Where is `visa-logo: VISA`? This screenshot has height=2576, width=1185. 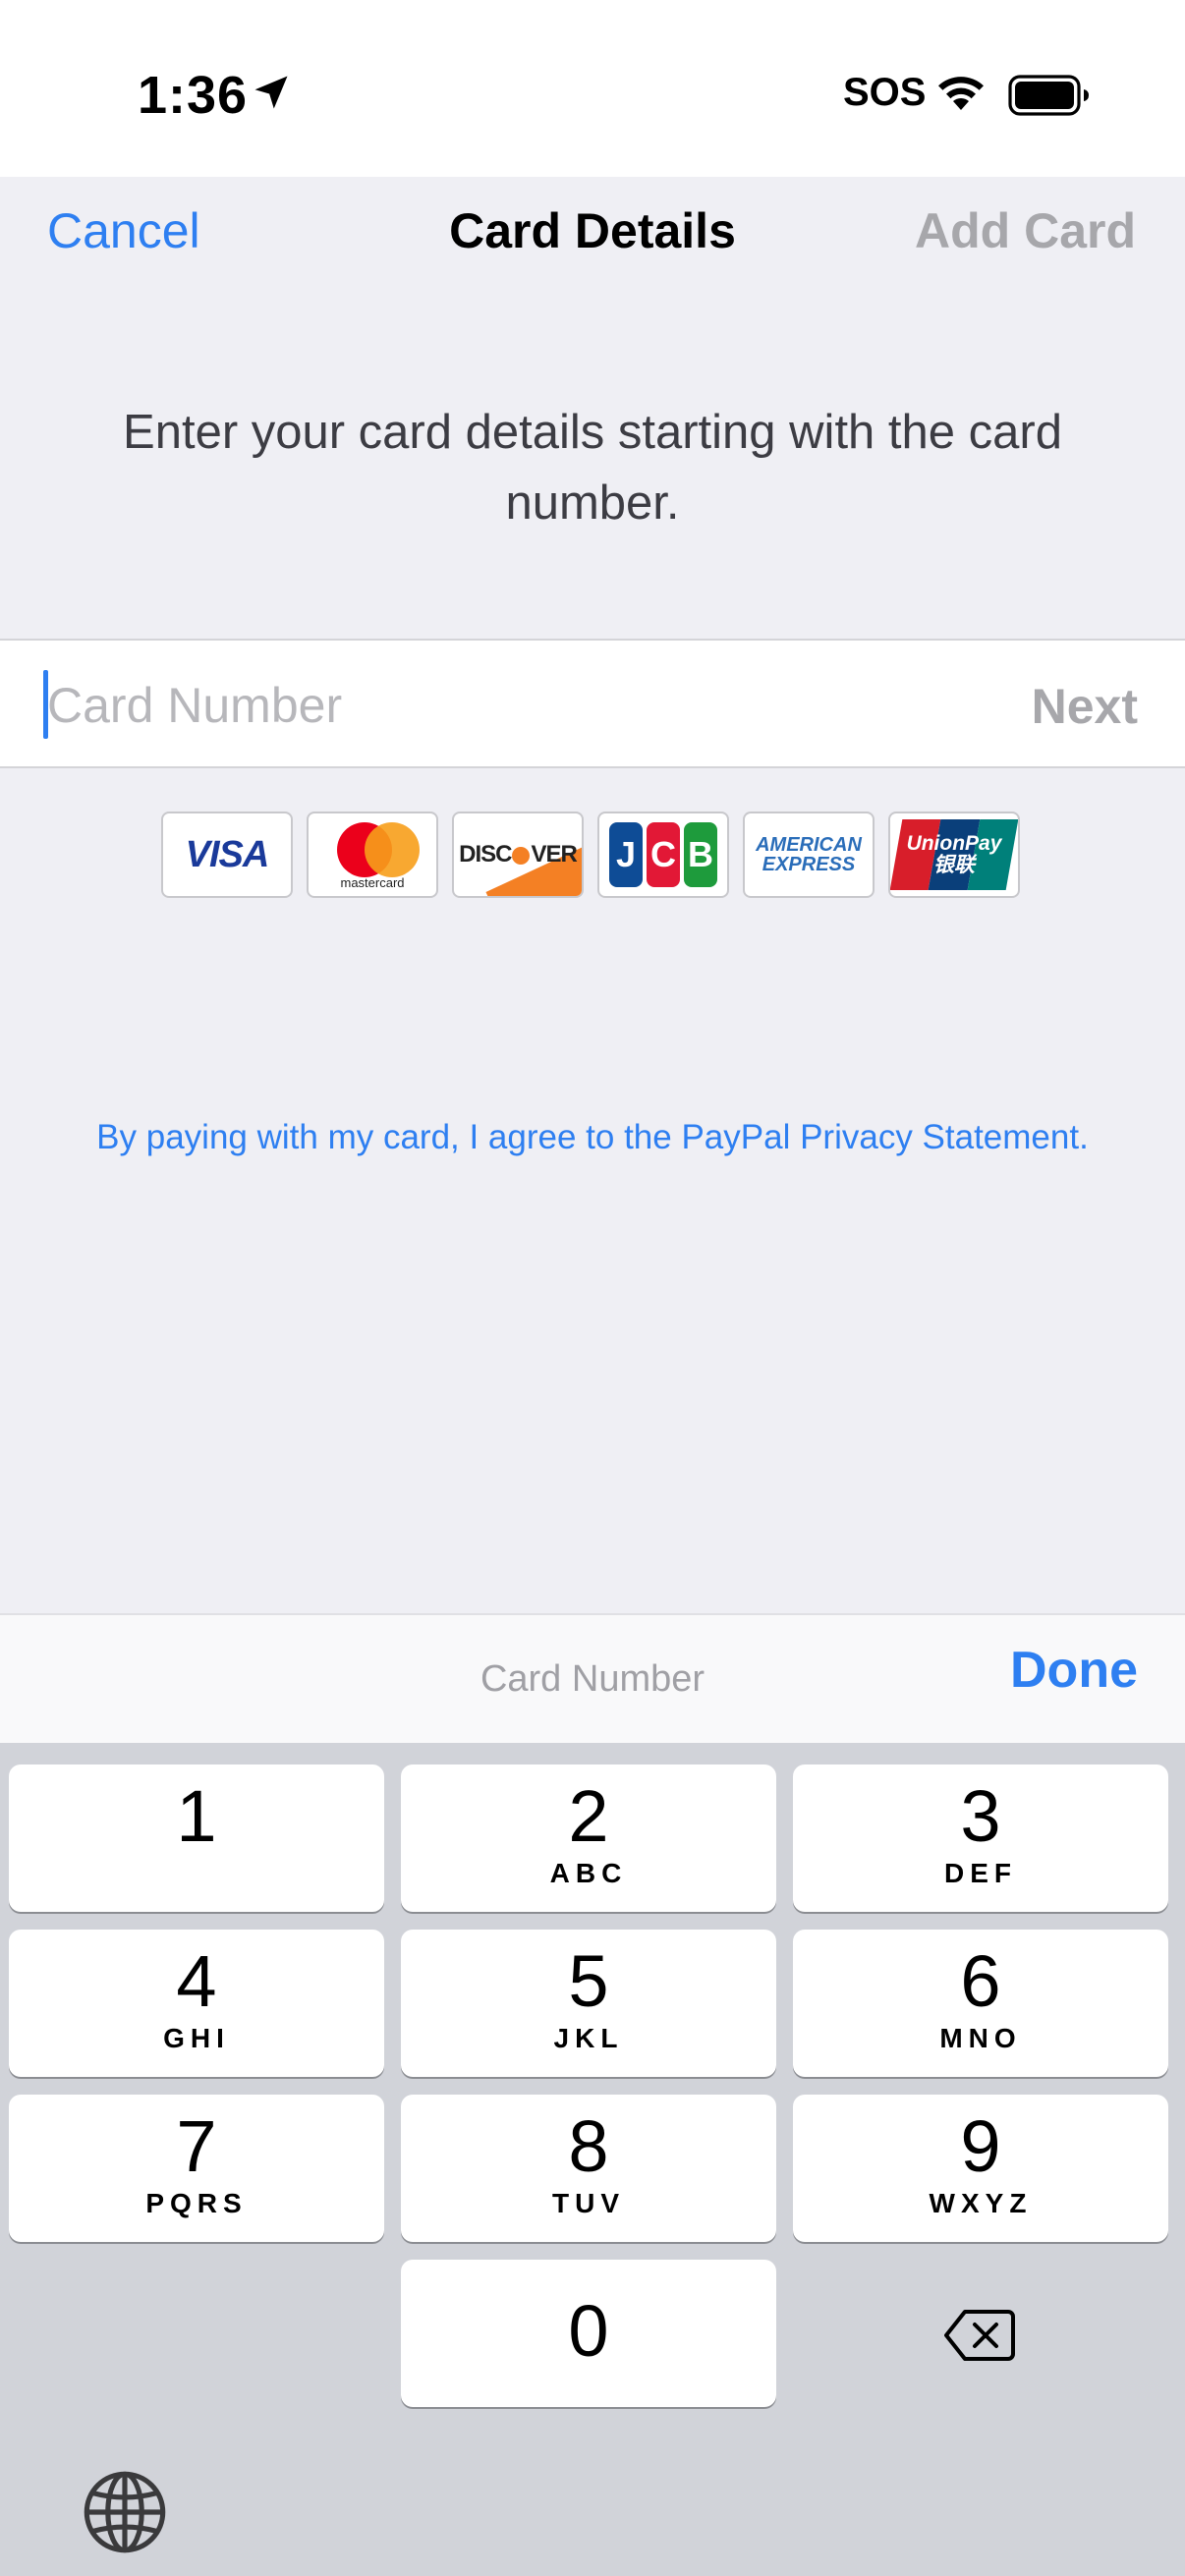
visa-logo: VISA is located at coordinates (227, 855).